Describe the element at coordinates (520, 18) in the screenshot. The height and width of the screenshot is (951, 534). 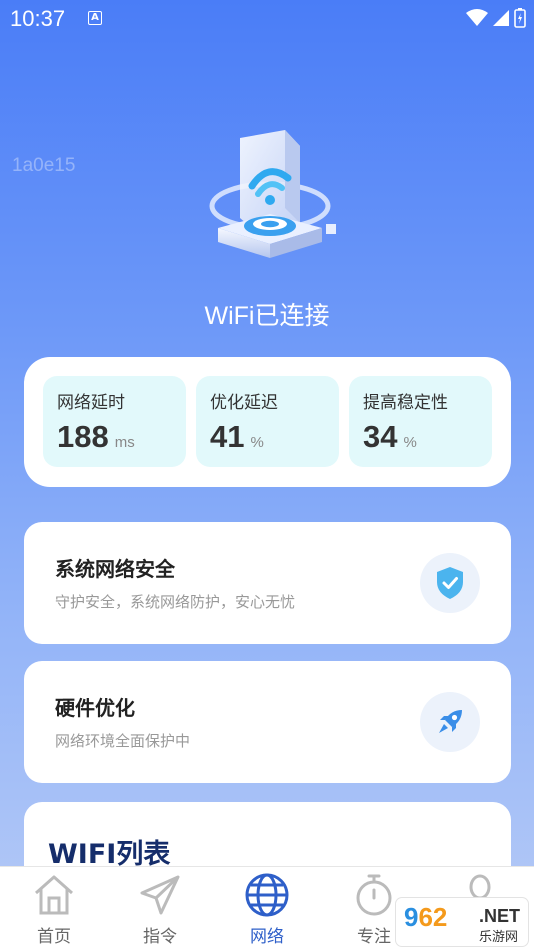
I see `battery-icon` at that location.